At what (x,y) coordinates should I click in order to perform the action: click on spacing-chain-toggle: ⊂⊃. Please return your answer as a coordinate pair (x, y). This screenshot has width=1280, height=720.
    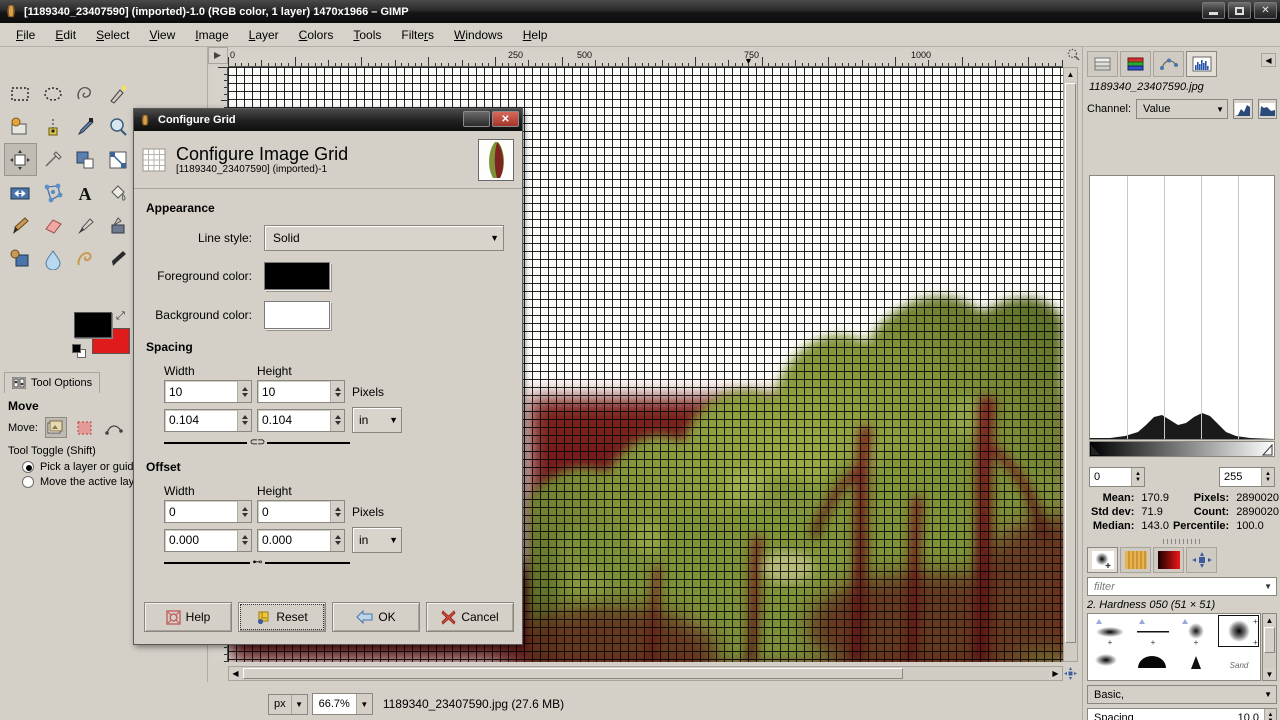
    Looking at the image, I should click on (257, 442).